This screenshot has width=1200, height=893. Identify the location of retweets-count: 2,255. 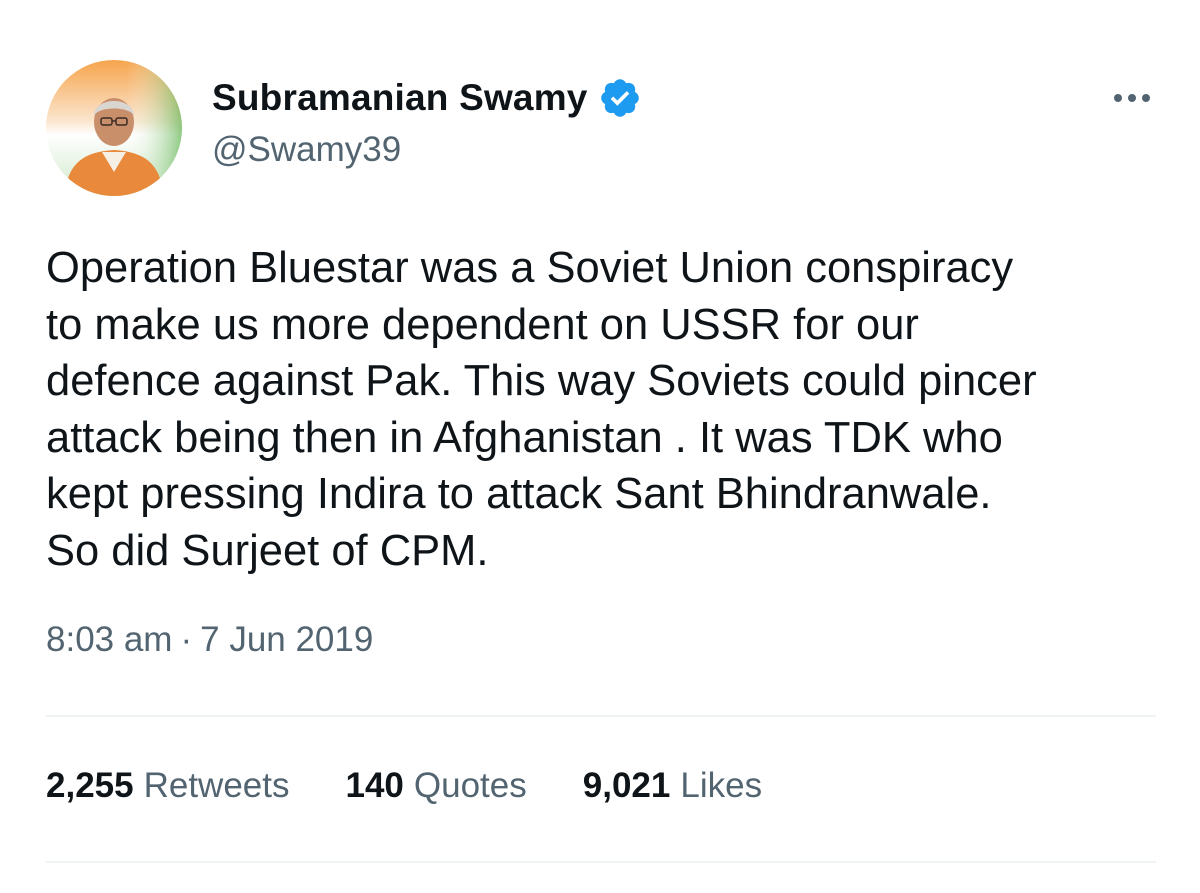
(90, 785).